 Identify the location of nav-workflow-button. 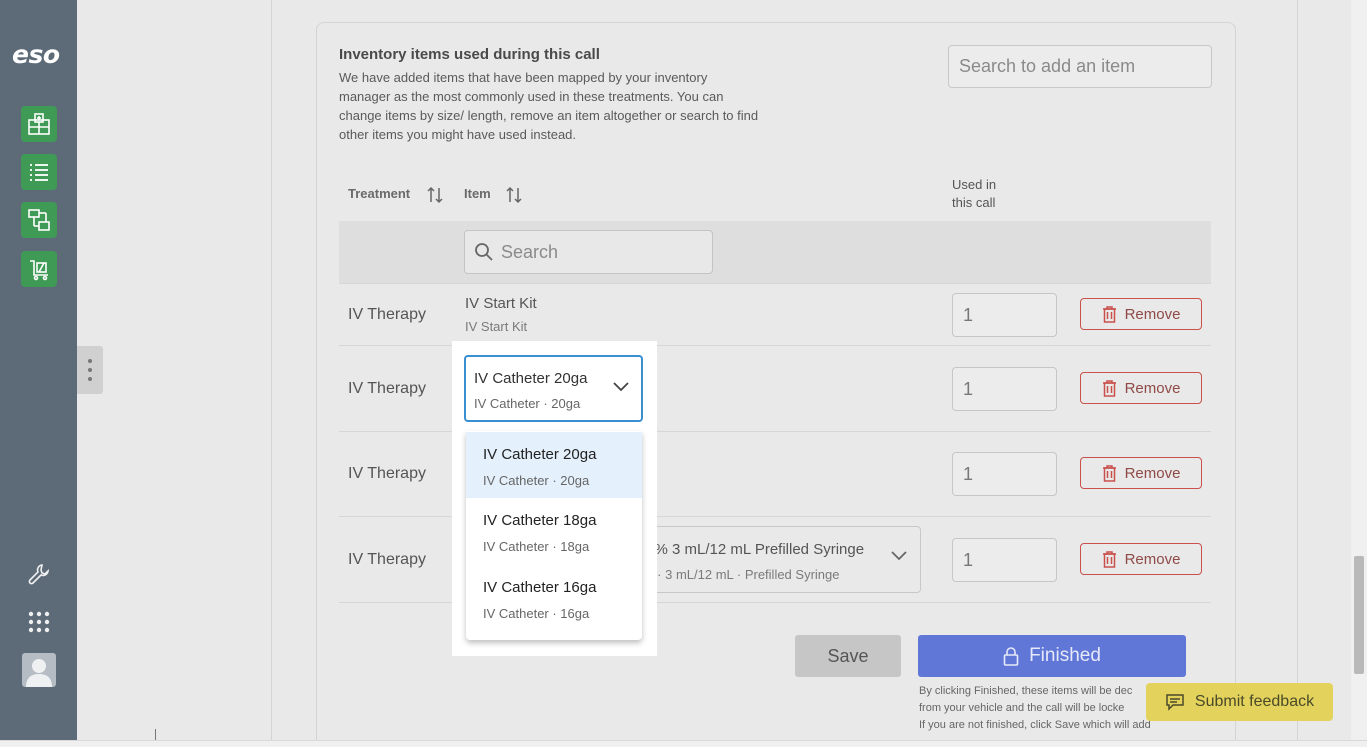
(39, 220).